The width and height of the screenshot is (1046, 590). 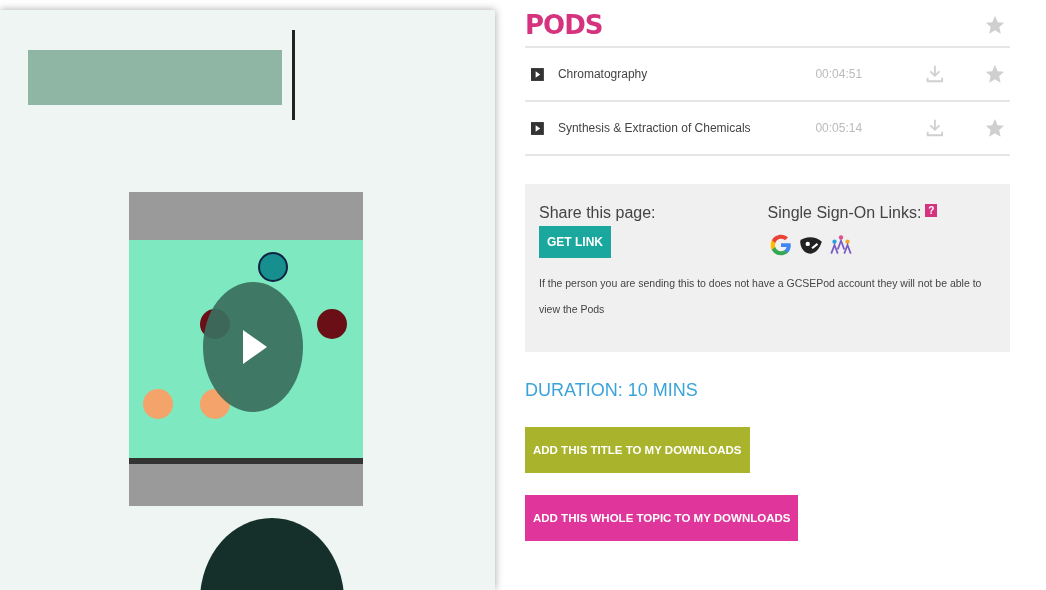 I want to click on pod-duration: 00:04:51, so click(x=839, y=74).